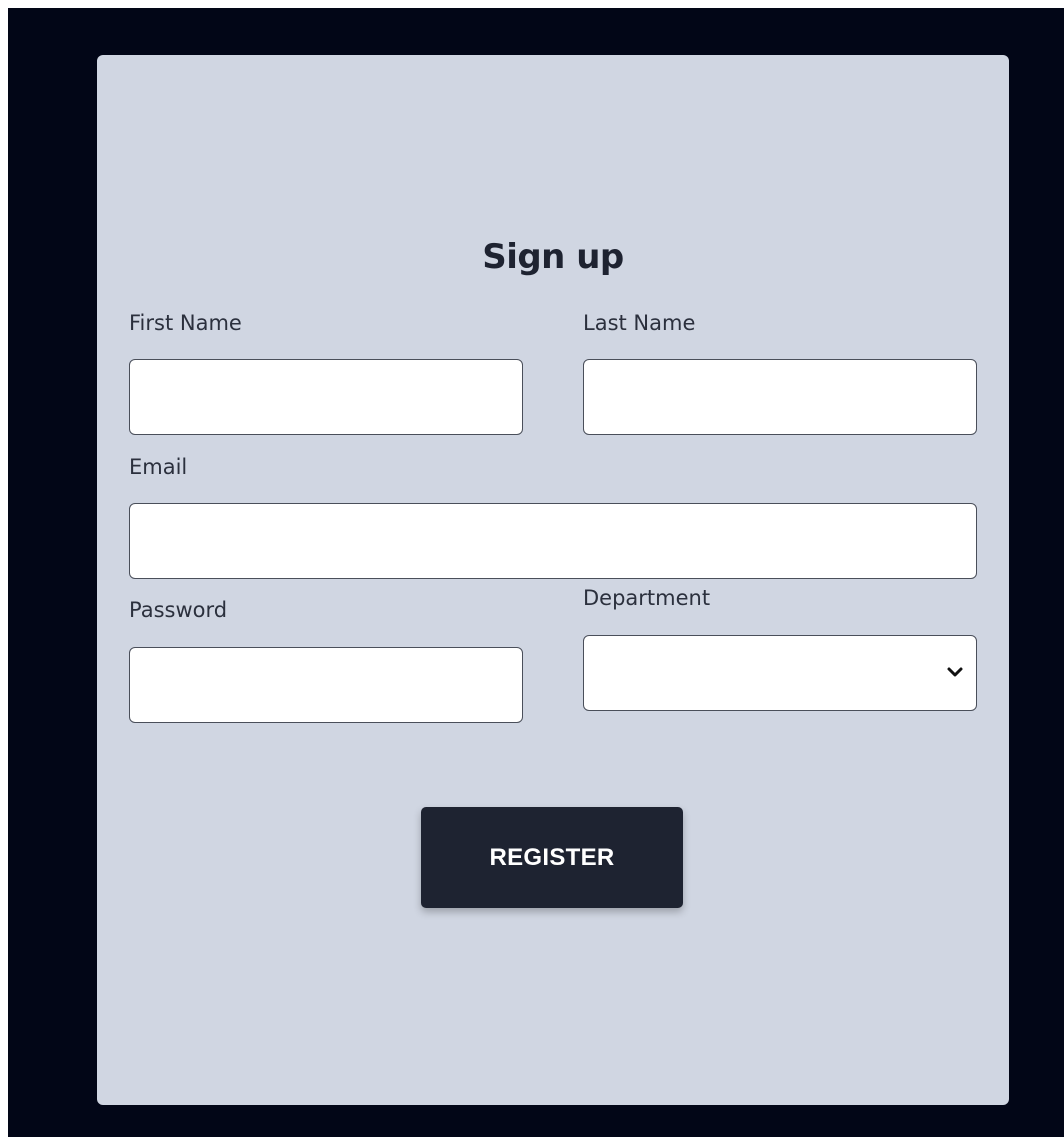 The height and width of the screenshot is (1137, 1064). Describe the element at coordinates (326, 397) in the screenshot. I see `first-name-input` at that location.